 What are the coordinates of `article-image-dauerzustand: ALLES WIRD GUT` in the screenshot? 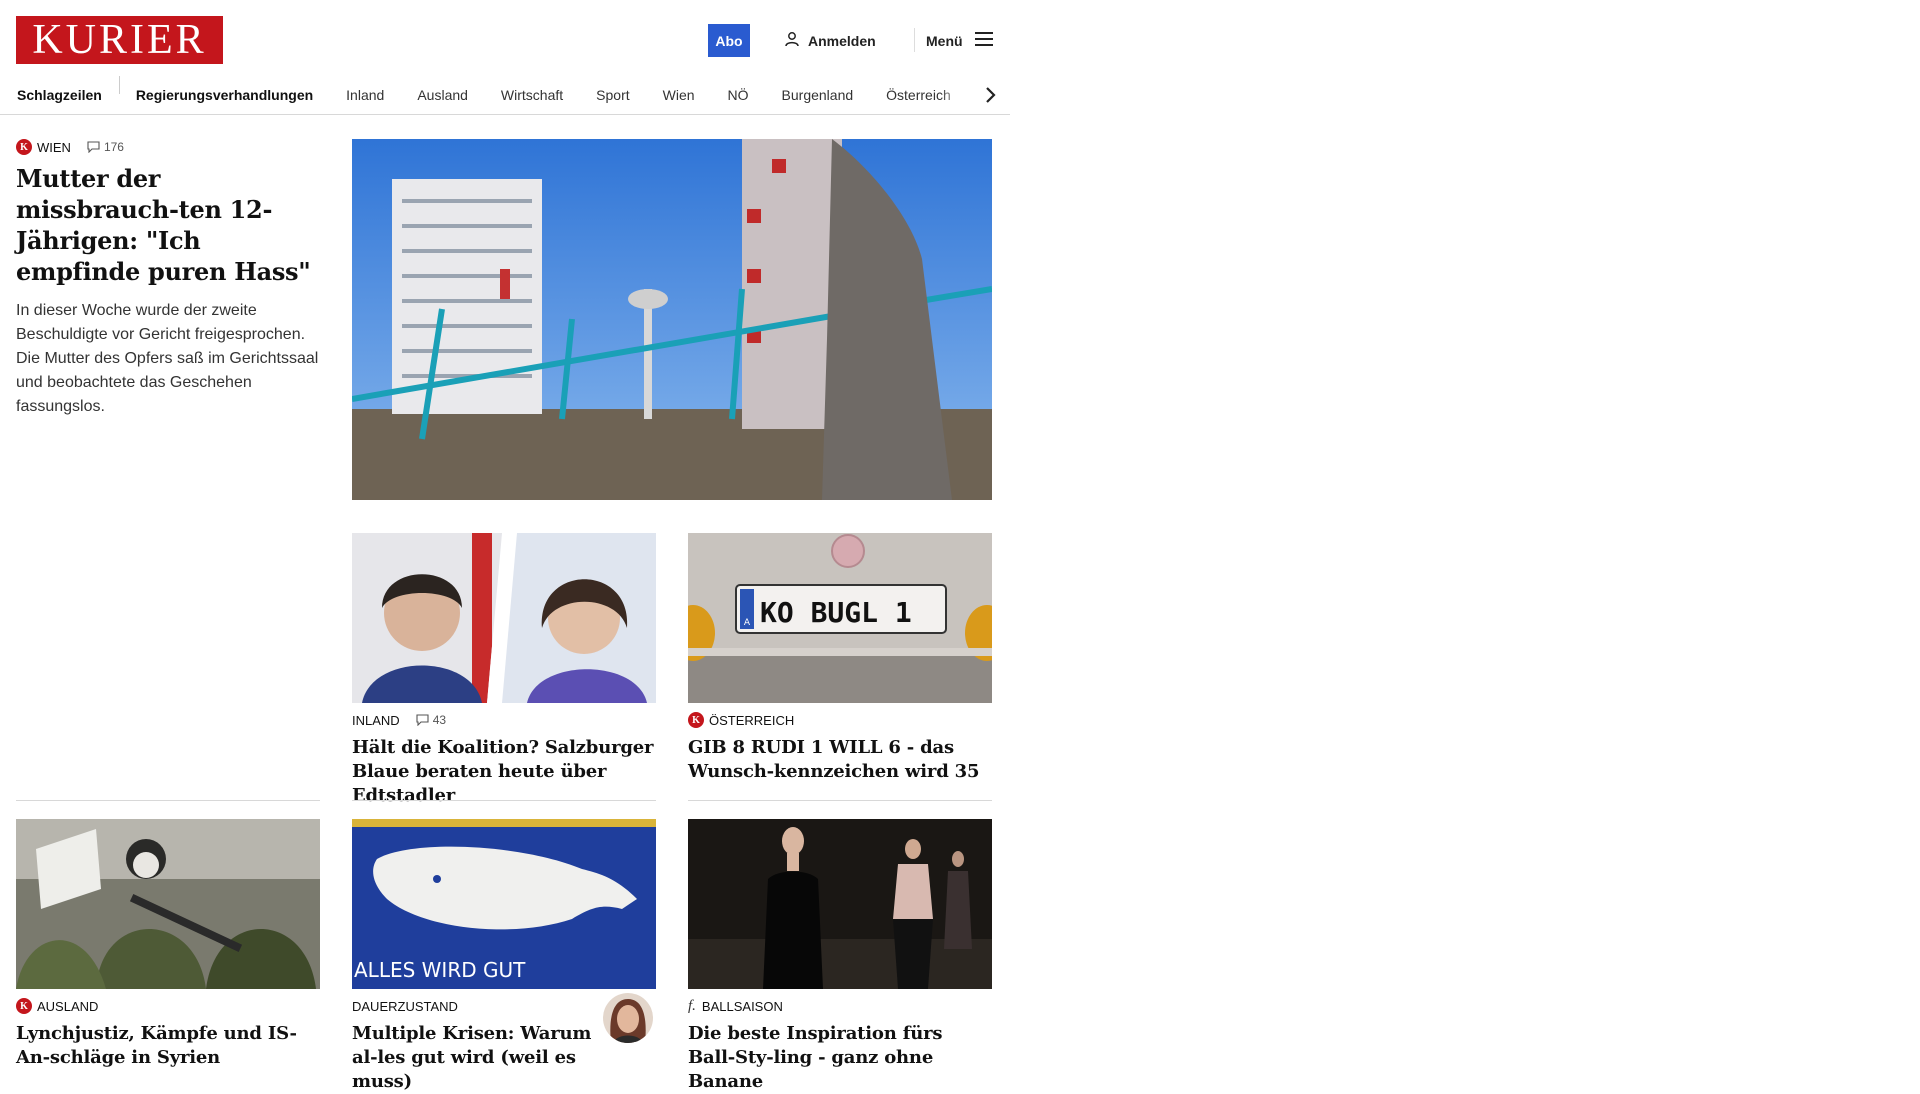 It's located at (504, 904).